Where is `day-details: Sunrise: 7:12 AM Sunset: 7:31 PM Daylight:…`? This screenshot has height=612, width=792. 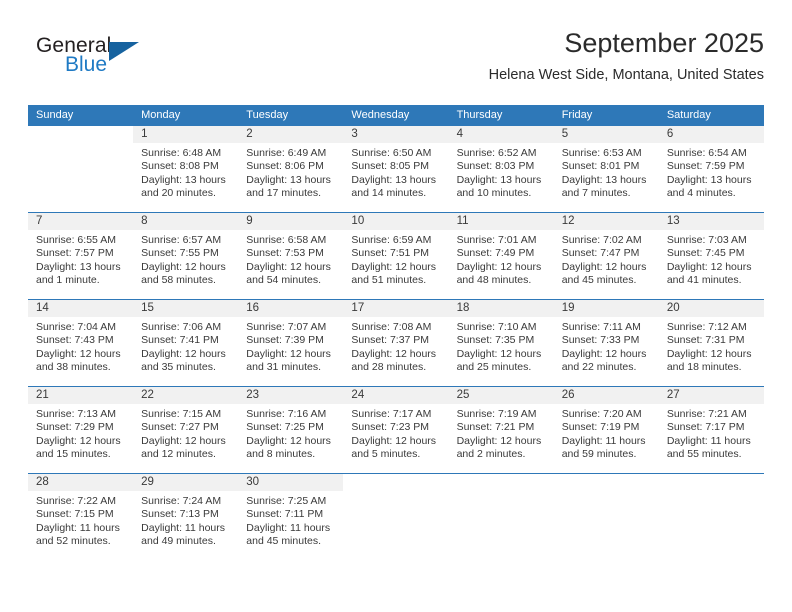 day-details: Sunrise: 7:12 AM Sunset: 7:31 PM Daylight:… is located at coordinates (711, 346).